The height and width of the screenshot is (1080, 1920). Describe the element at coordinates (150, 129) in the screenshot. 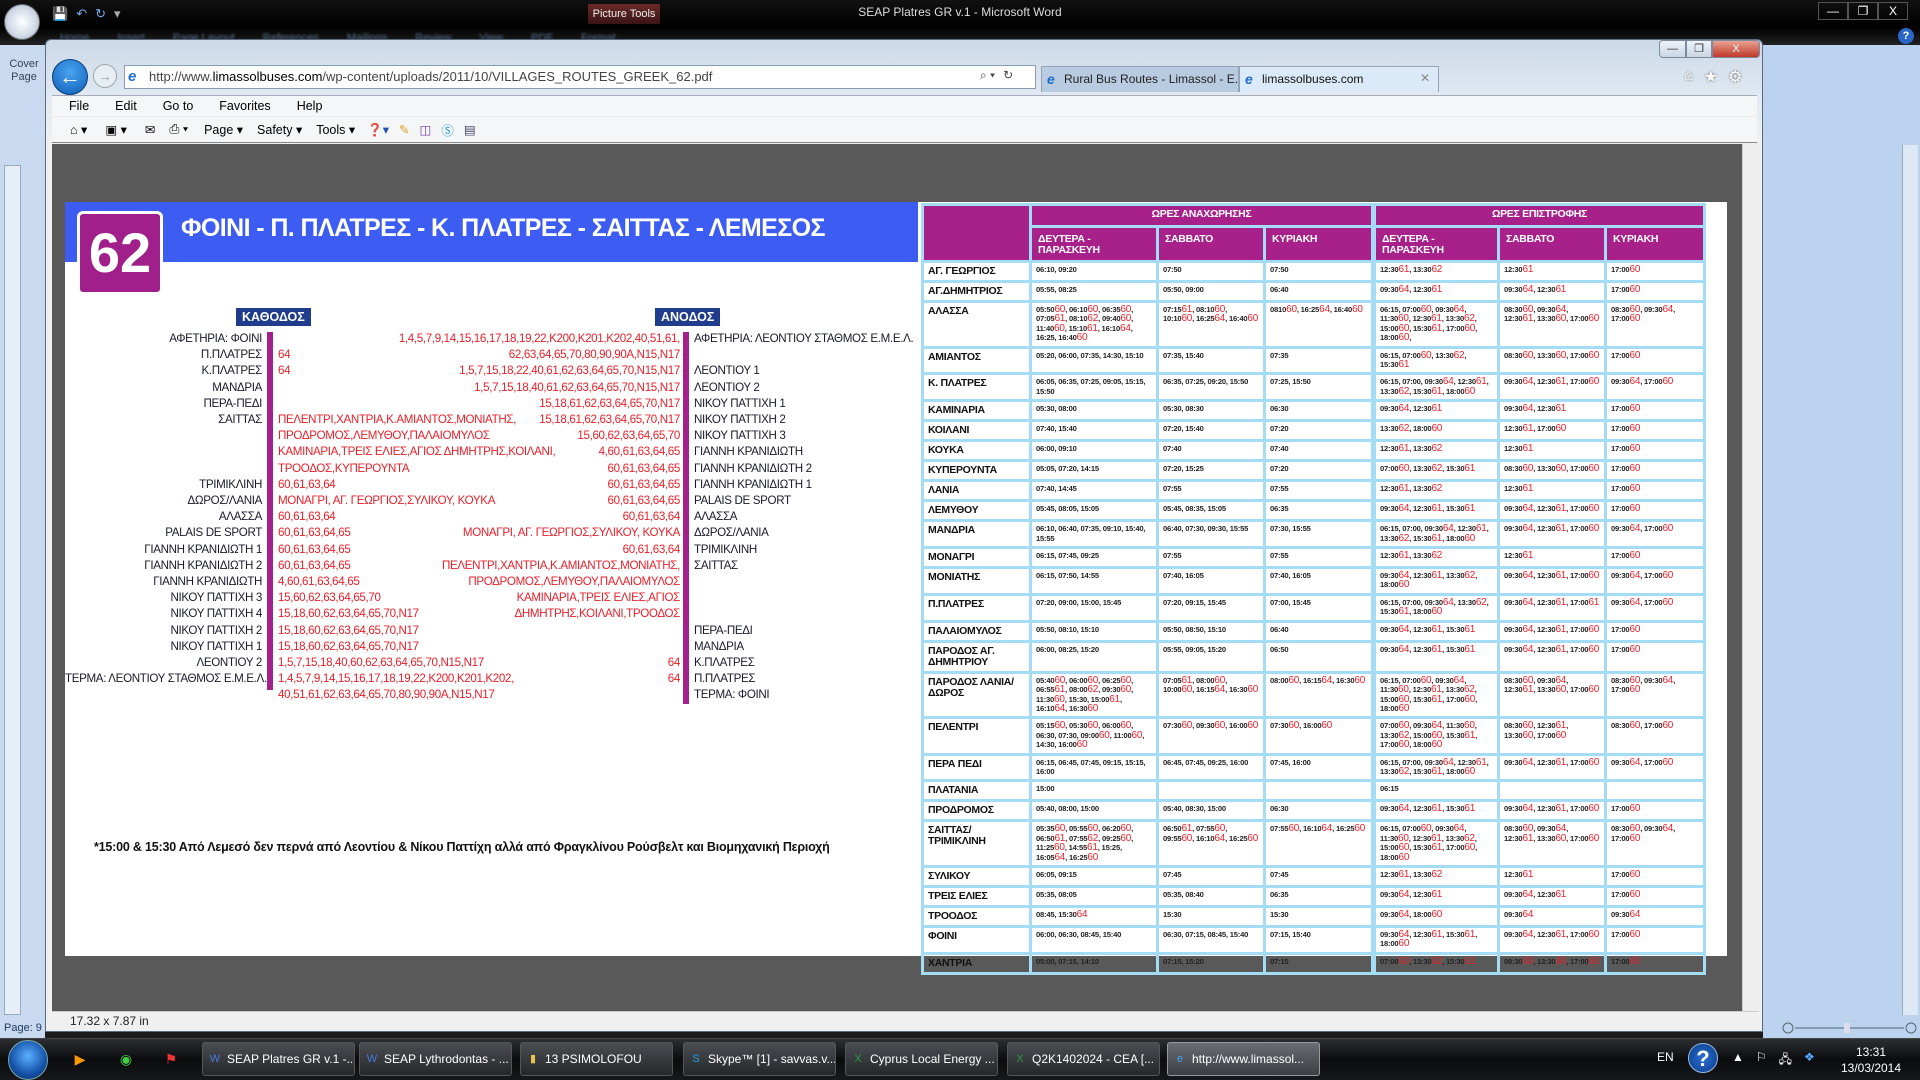

I see `mail-icon: ✉` at that location.